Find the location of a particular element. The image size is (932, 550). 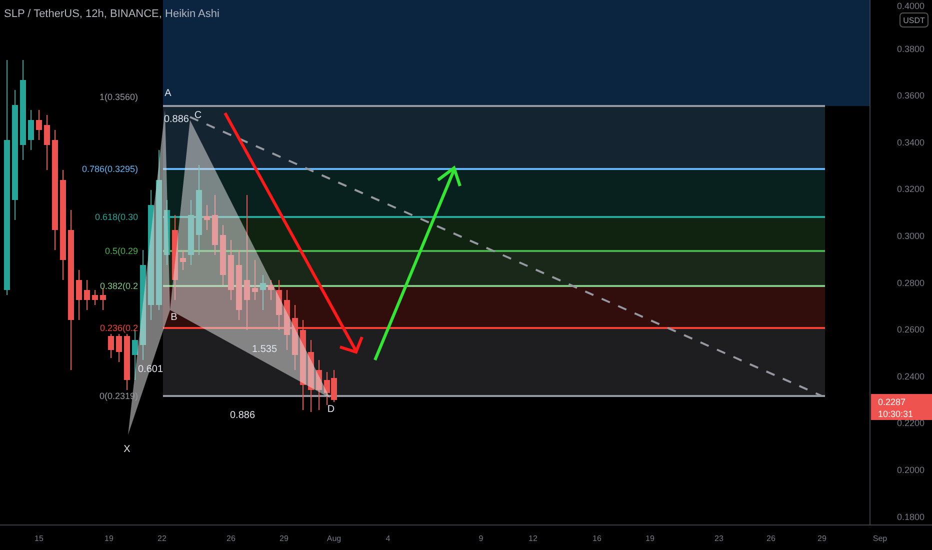

pattern-point-label: B is located at coordinates (174, 317).